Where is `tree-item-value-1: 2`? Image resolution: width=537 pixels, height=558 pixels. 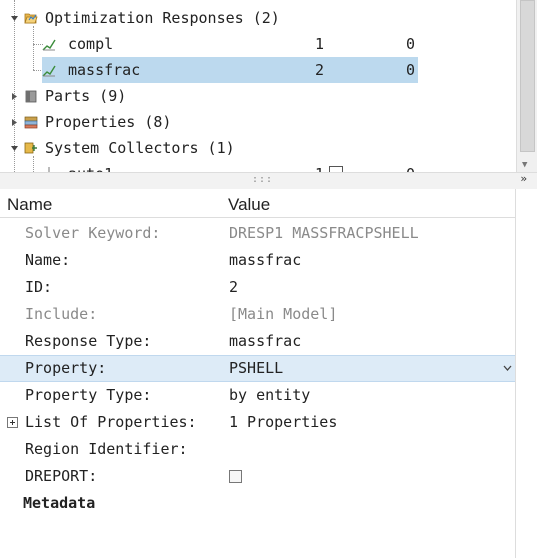 tree-item-value-1: 2 is located at coordinates (320, 70).